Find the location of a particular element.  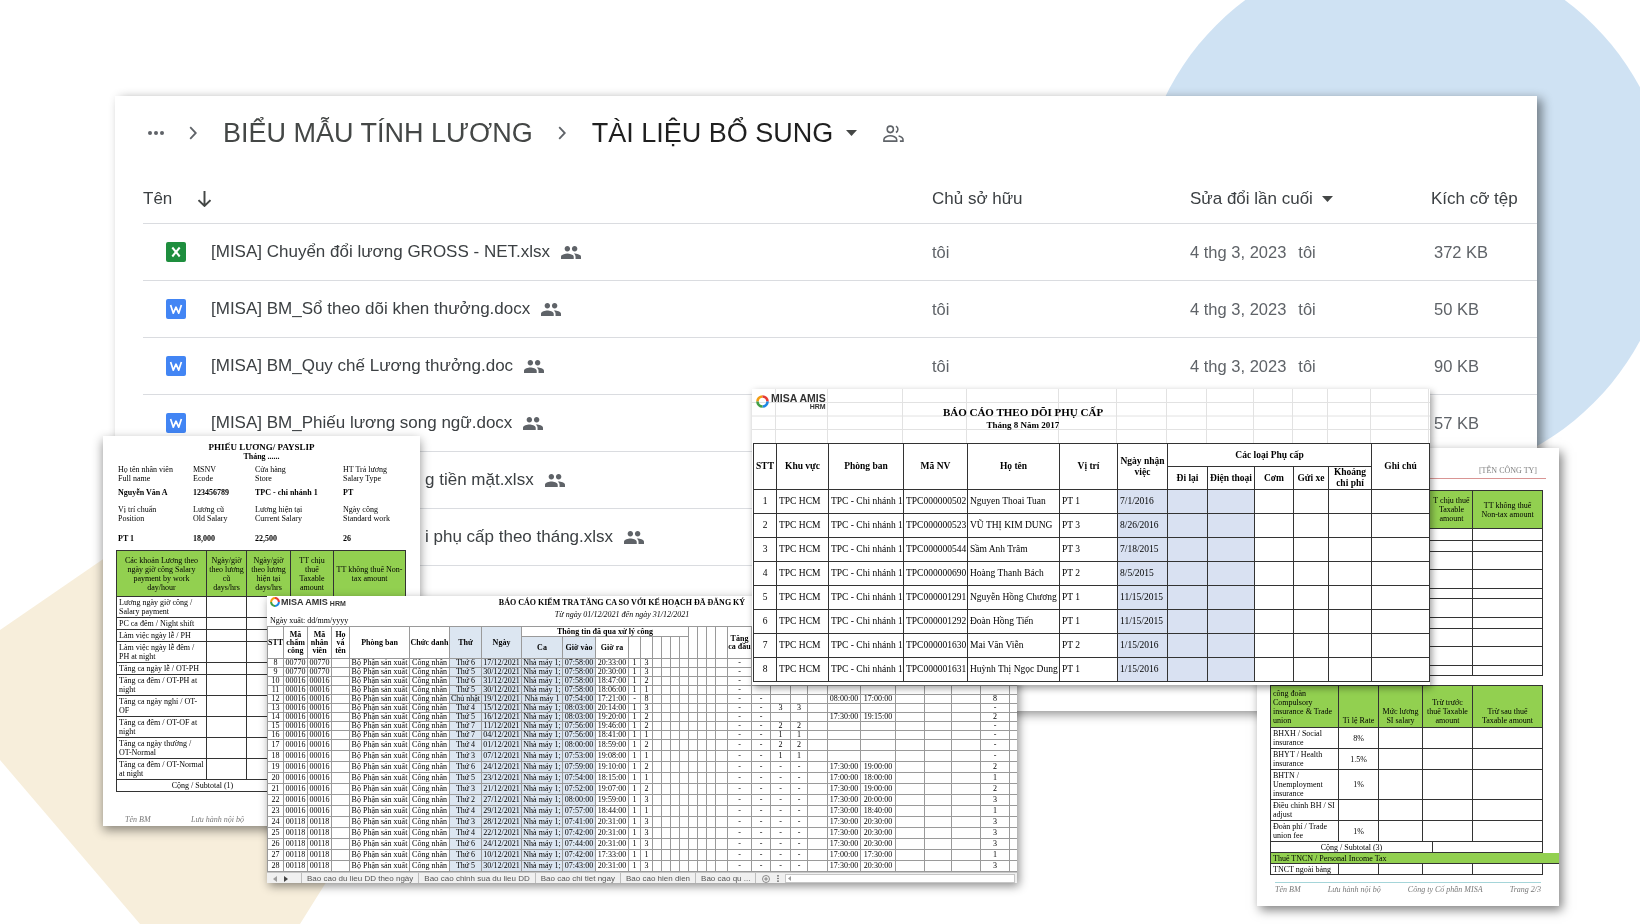

field-value: PT 1 is located at coordinates (126, 538).